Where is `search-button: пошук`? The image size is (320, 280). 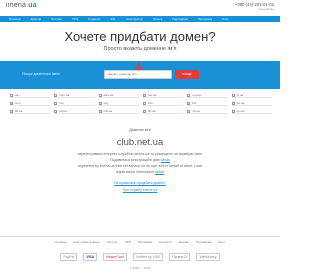
search-button: пошук is located at coordinates (187, 74).